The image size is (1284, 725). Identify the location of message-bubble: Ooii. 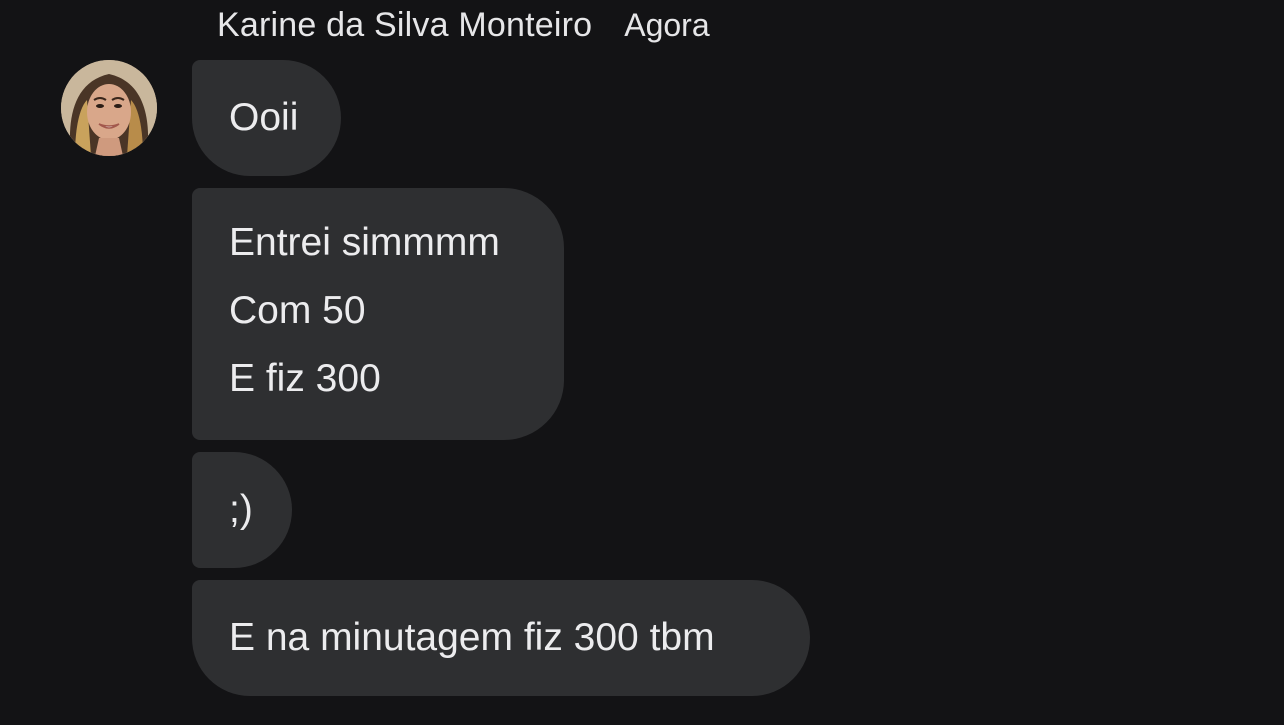
(266, 118).